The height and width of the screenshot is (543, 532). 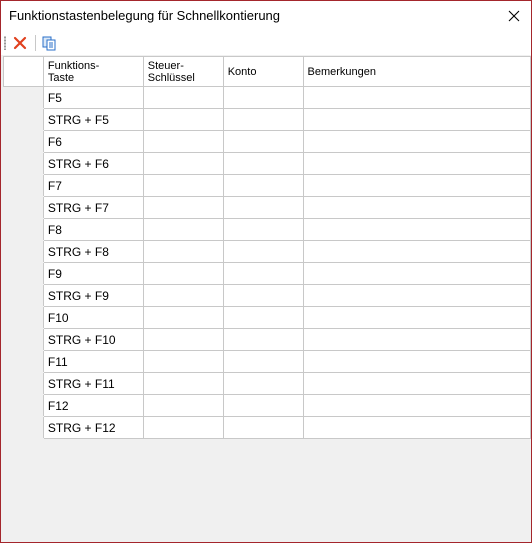 What do you see at coordinates (93, 141) in the screenshot?
I see `cell-funktionstaste: F6` at bounding box center [93, 141].